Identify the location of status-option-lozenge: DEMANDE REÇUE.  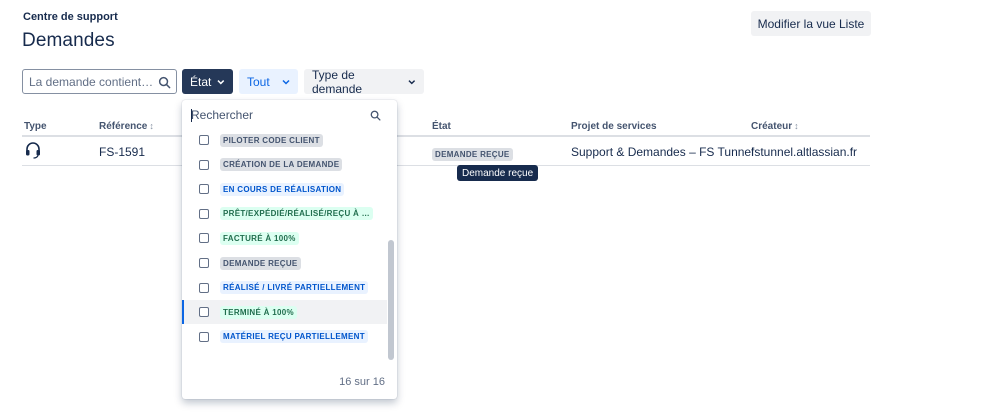
(260, 263).